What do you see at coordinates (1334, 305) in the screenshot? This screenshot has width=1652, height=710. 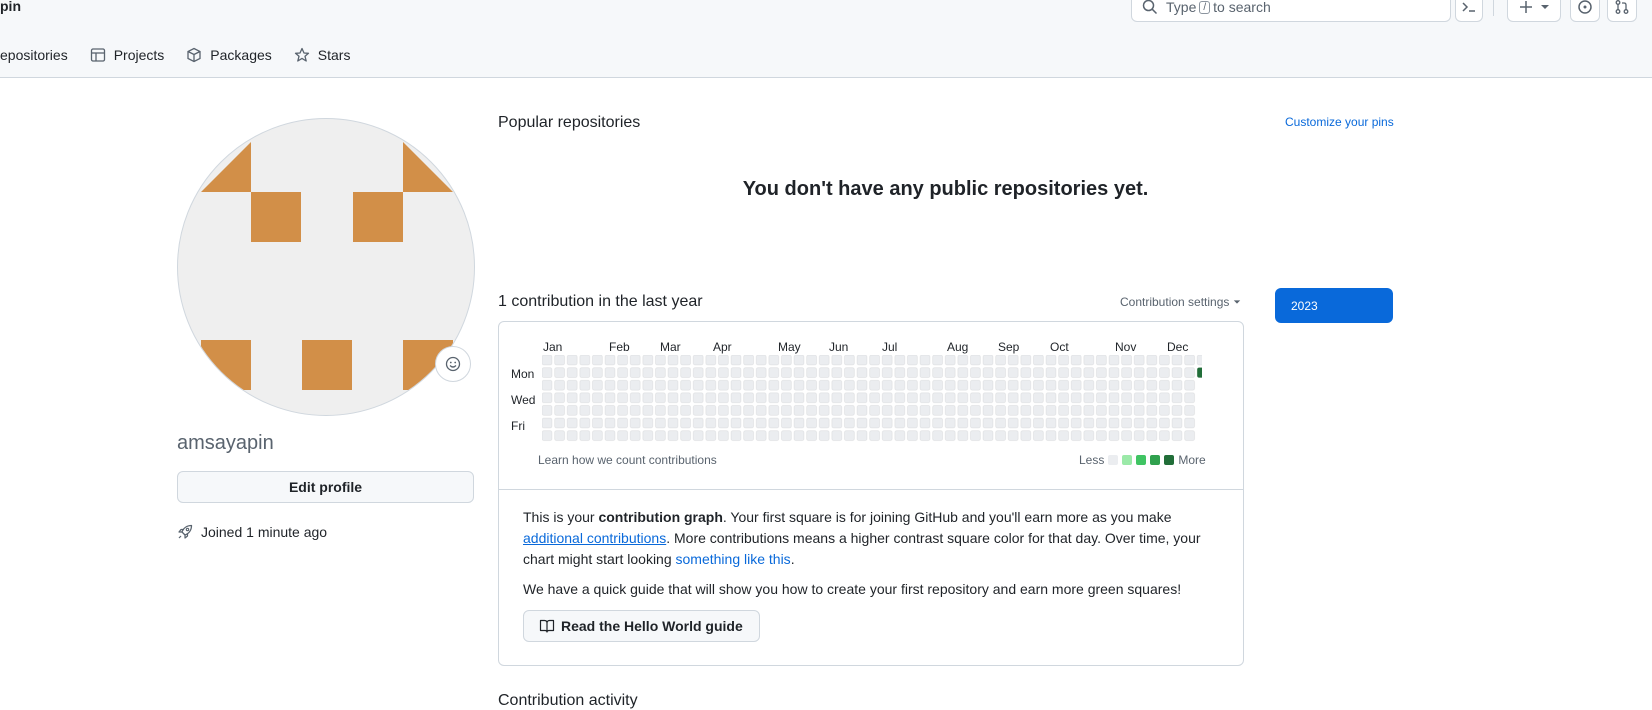 I see `year-2023-button: 2023` at bounding box center [1334, 305].